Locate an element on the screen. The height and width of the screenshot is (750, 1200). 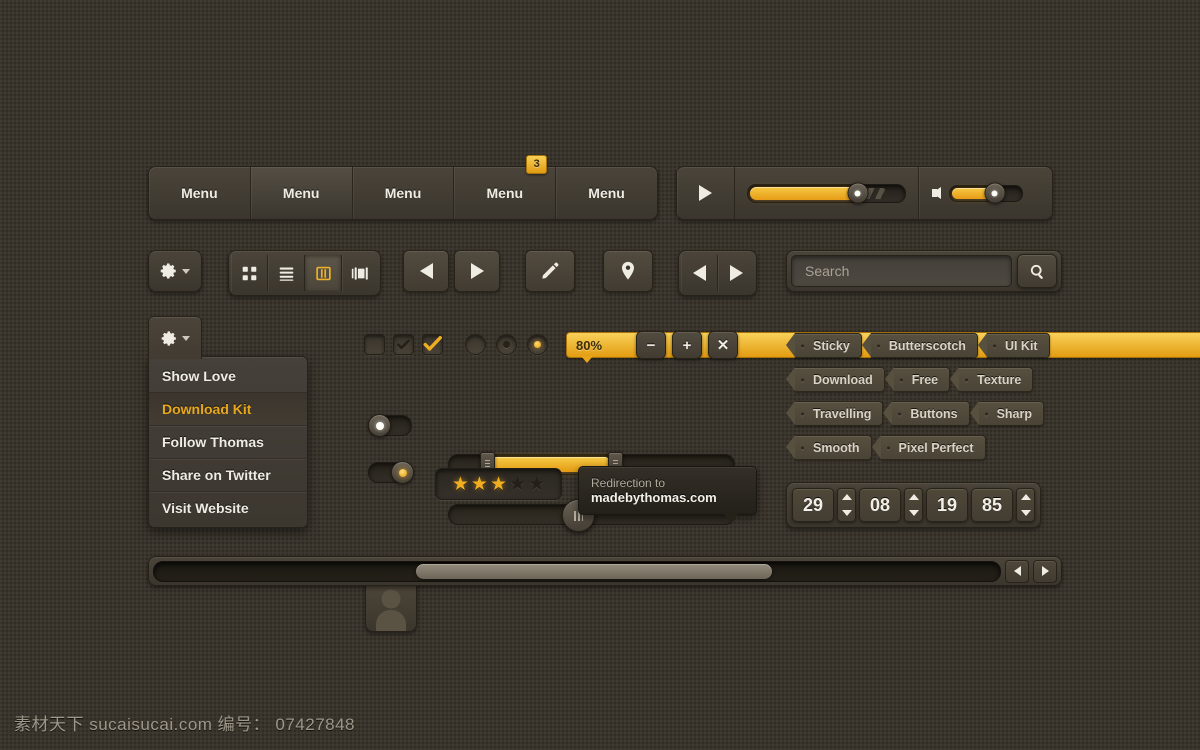
list-view-icon is located at coordinates (286, 274).